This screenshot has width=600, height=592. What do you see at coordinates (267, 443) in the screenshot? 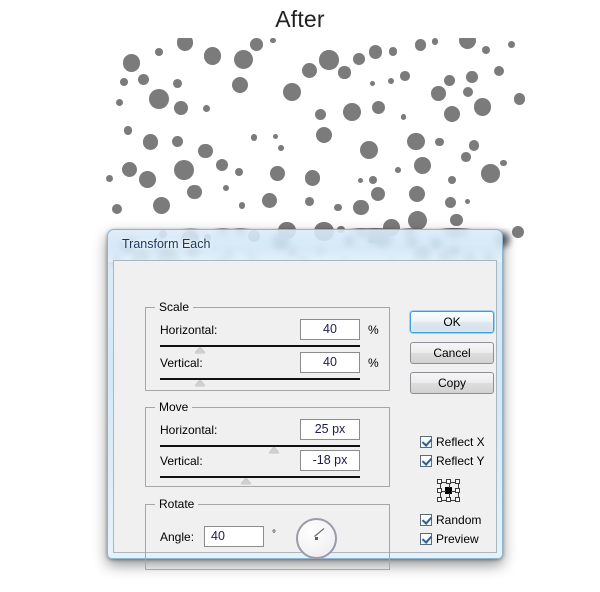
I see `move-group: Move Horizontal: 25 px Vertical: -18 px` at bounding box center [267, 443].